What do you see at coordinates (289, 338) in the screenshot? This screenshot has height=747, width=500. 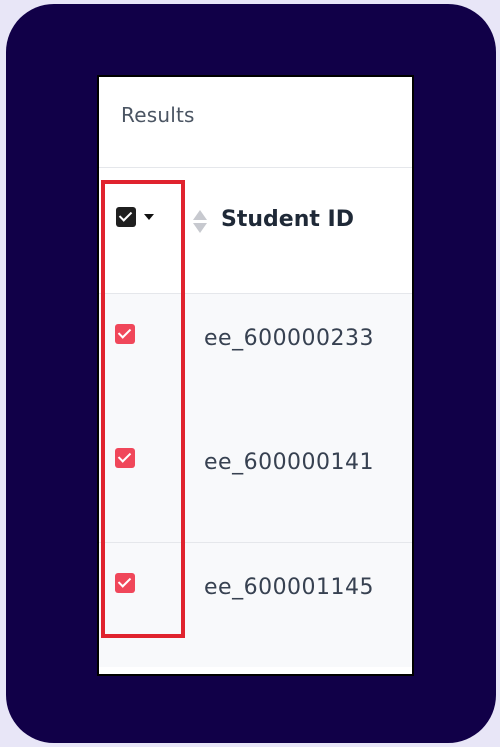 I see `student-id-cell: ee_600000233` at bounding box center [289, 338].